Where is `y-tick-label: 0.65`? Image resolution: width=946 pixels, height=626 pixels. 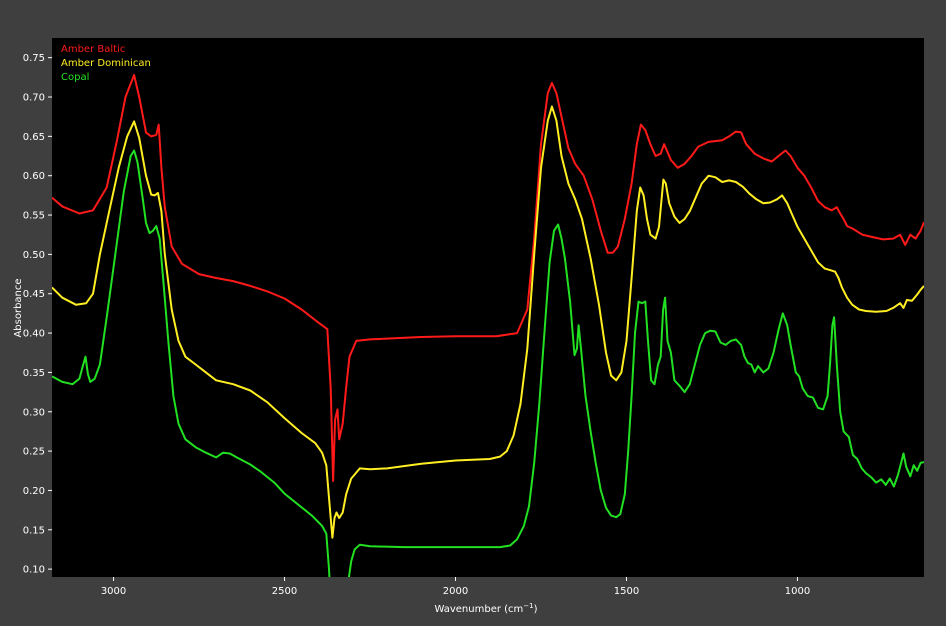 y-tick-label: 0.65 is located at coordinates (34, 137).